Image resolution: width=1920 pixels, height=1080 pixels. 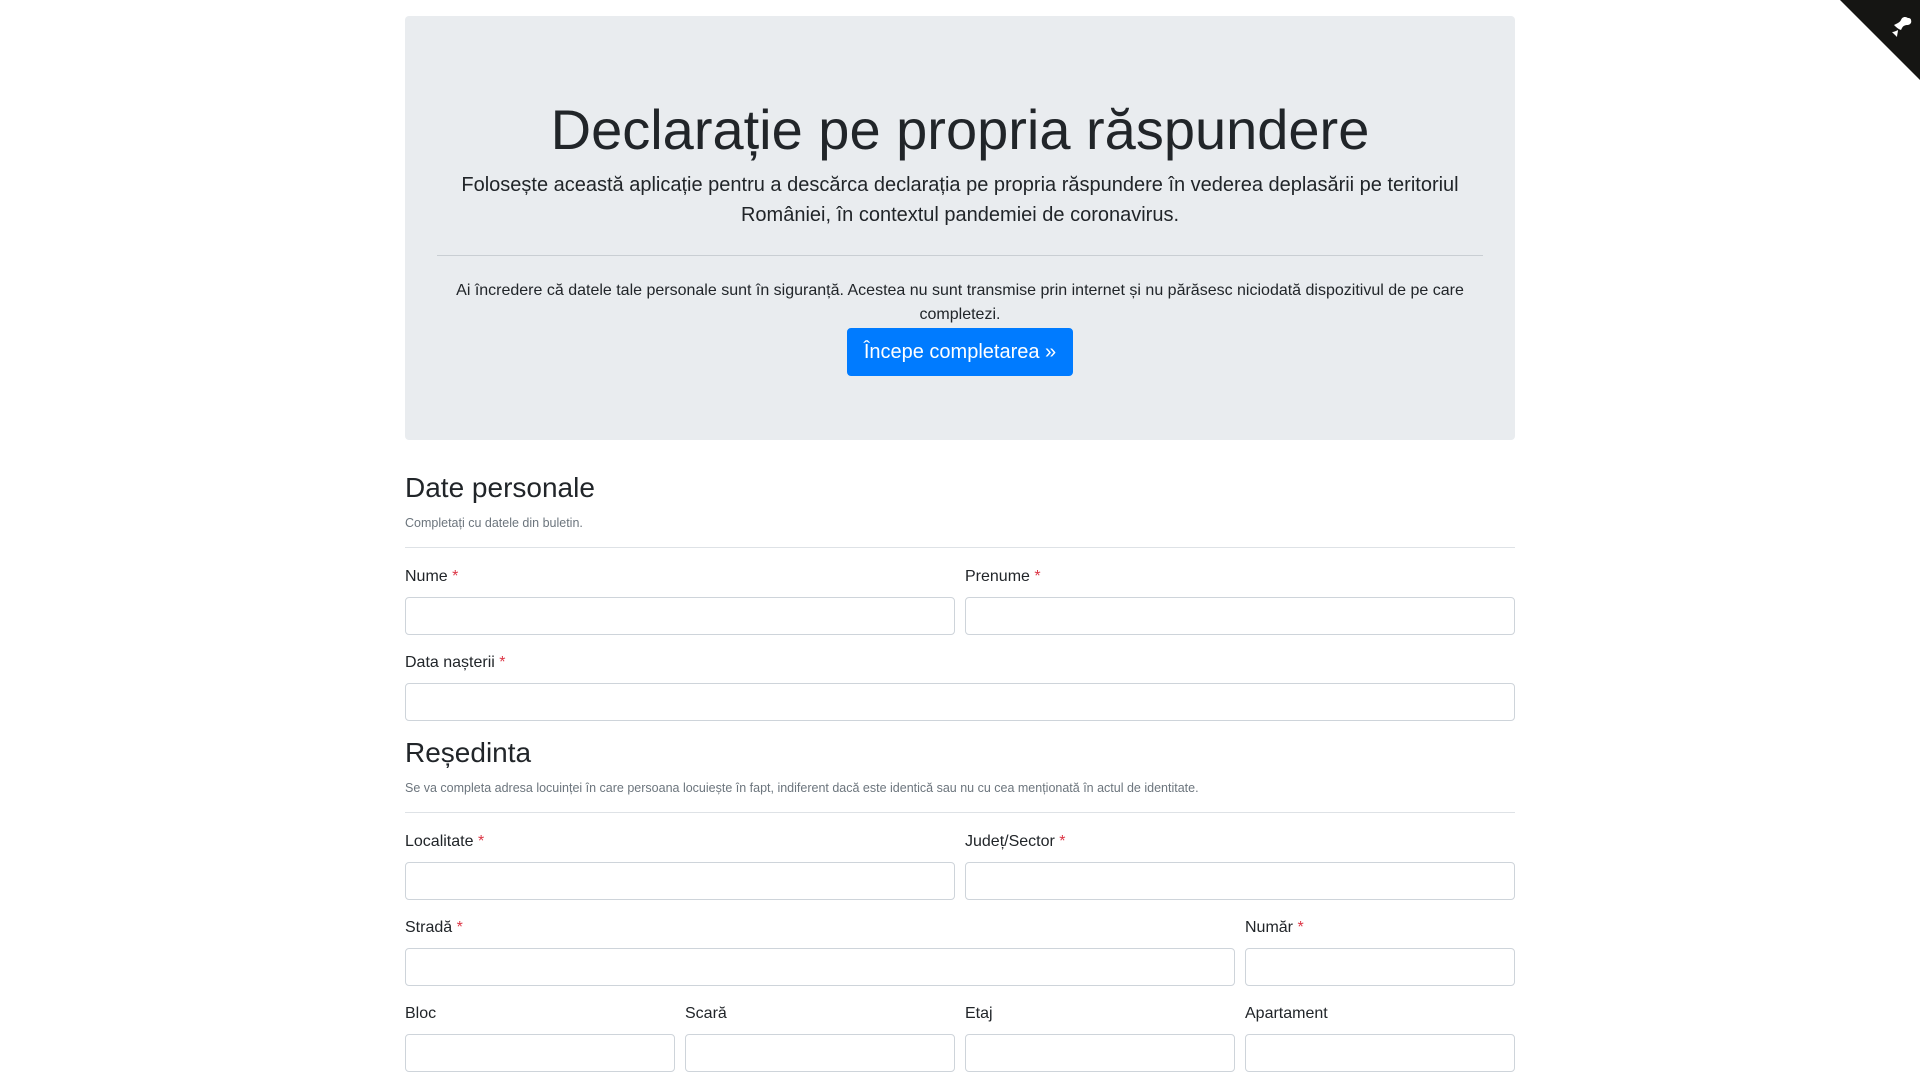 I want to click on scara-input, so click(x=820, y=1053).